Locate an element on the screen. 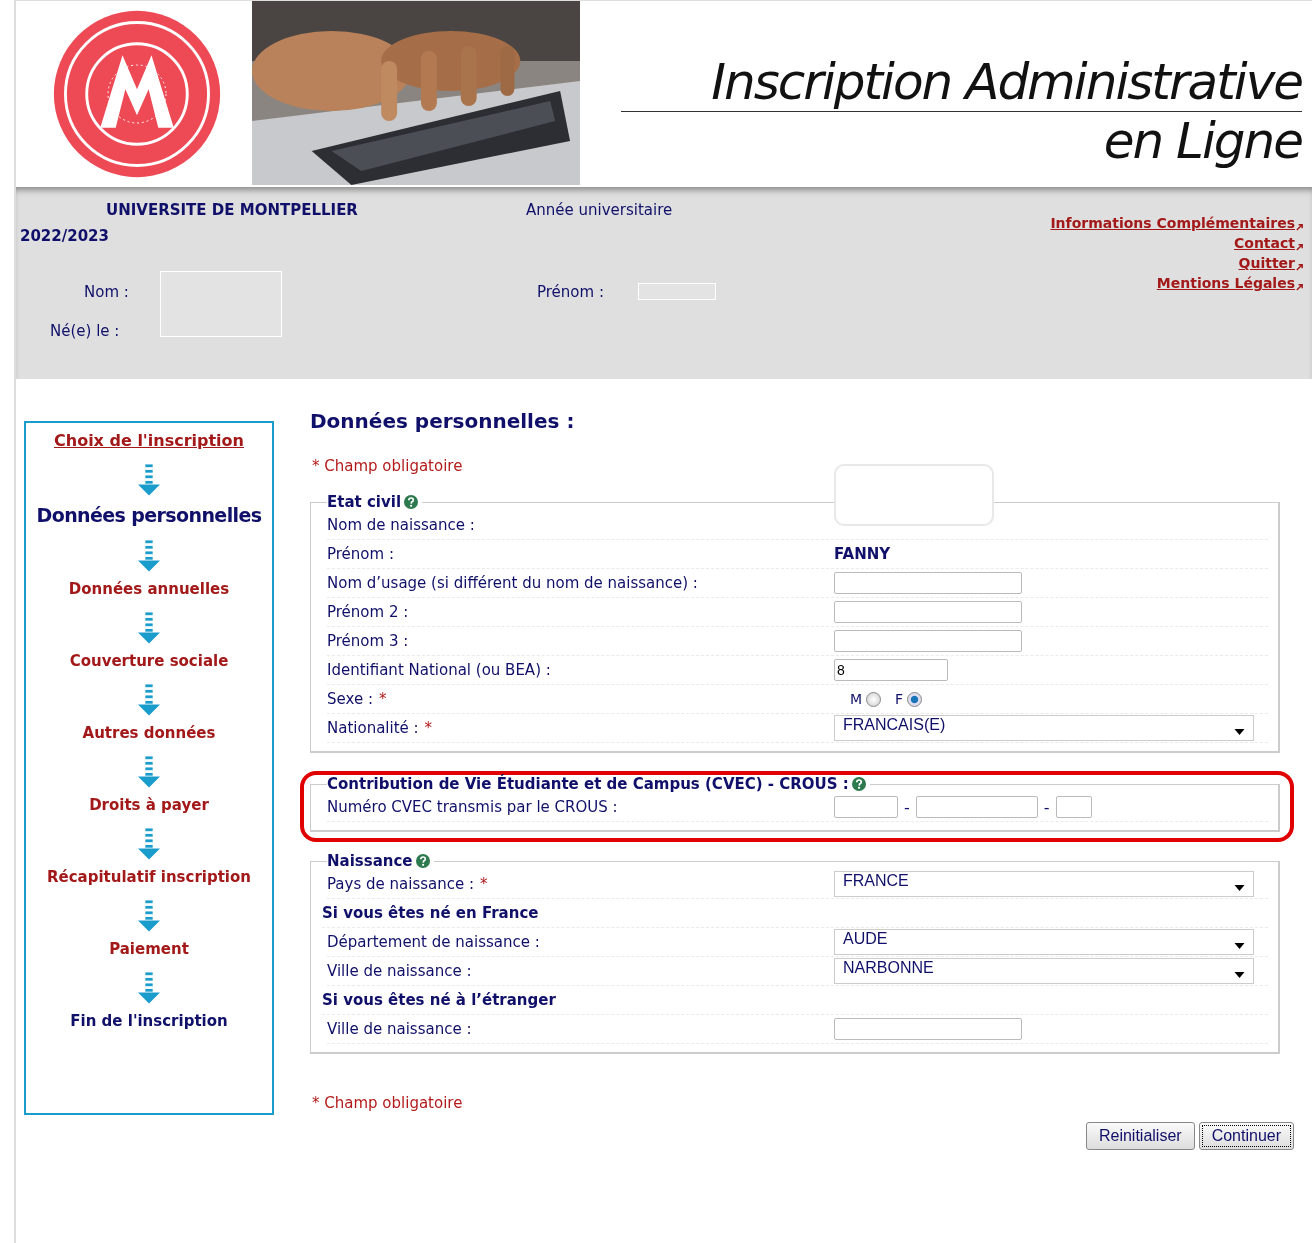 Image resolution: width=1316 pixels, height=1243 pixels. current-step: Données personnelles is located at coordinates (149, 515).